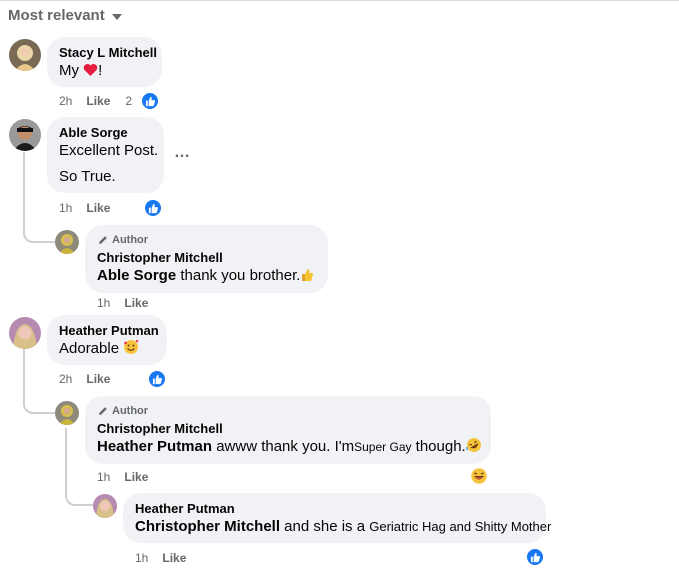 This screenshot has height=578, width=679. I want to click on comment-bubble: Able Sorge Excellent Post. So True., so click(105, 155).